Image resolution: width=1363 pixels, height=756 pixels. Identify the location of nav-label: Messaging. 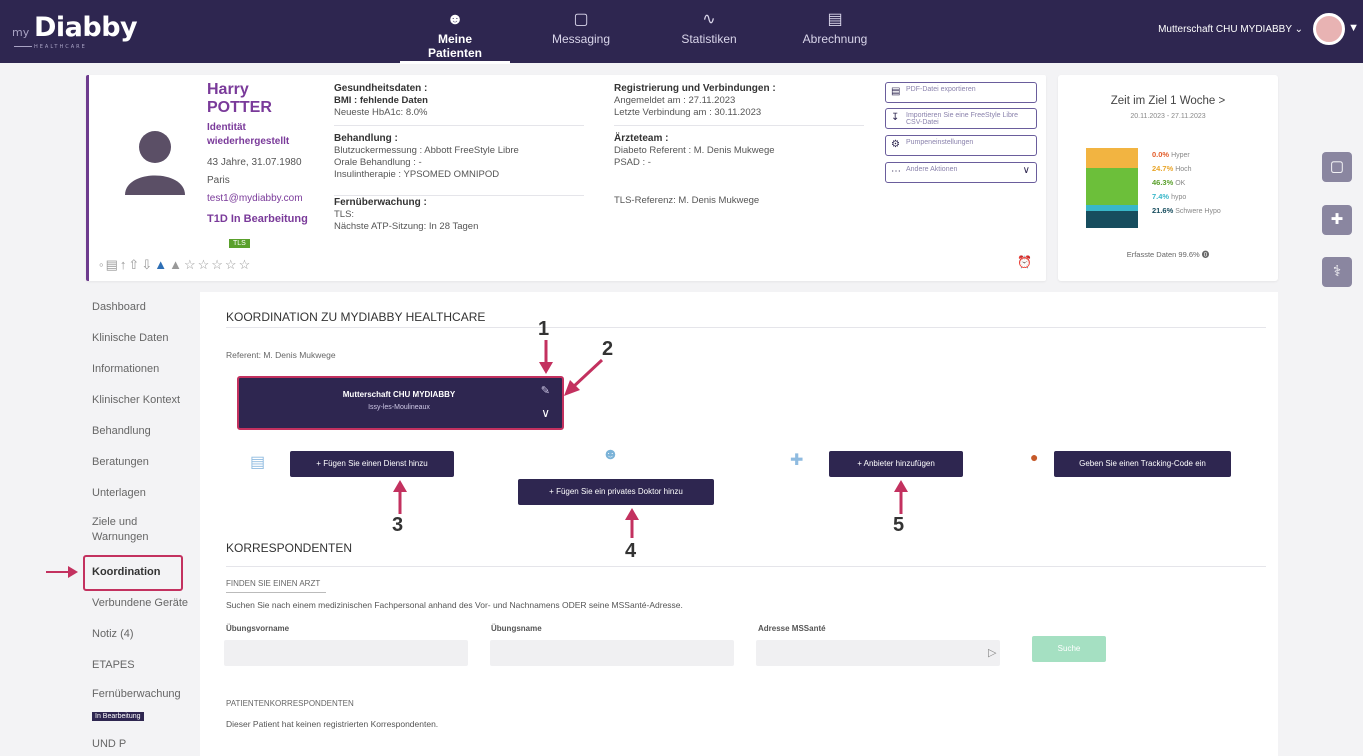
(581, 39).